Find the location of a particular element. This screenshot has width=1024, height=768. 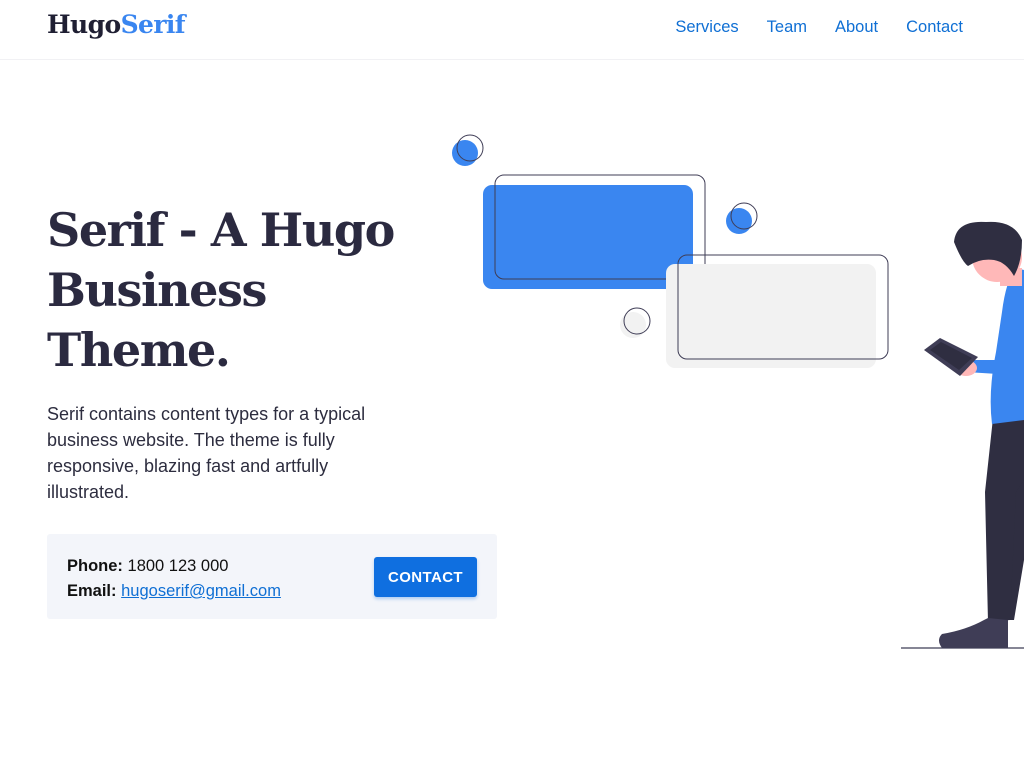

main-nav: Services Team About Contact is located at coordinates (819, 27).